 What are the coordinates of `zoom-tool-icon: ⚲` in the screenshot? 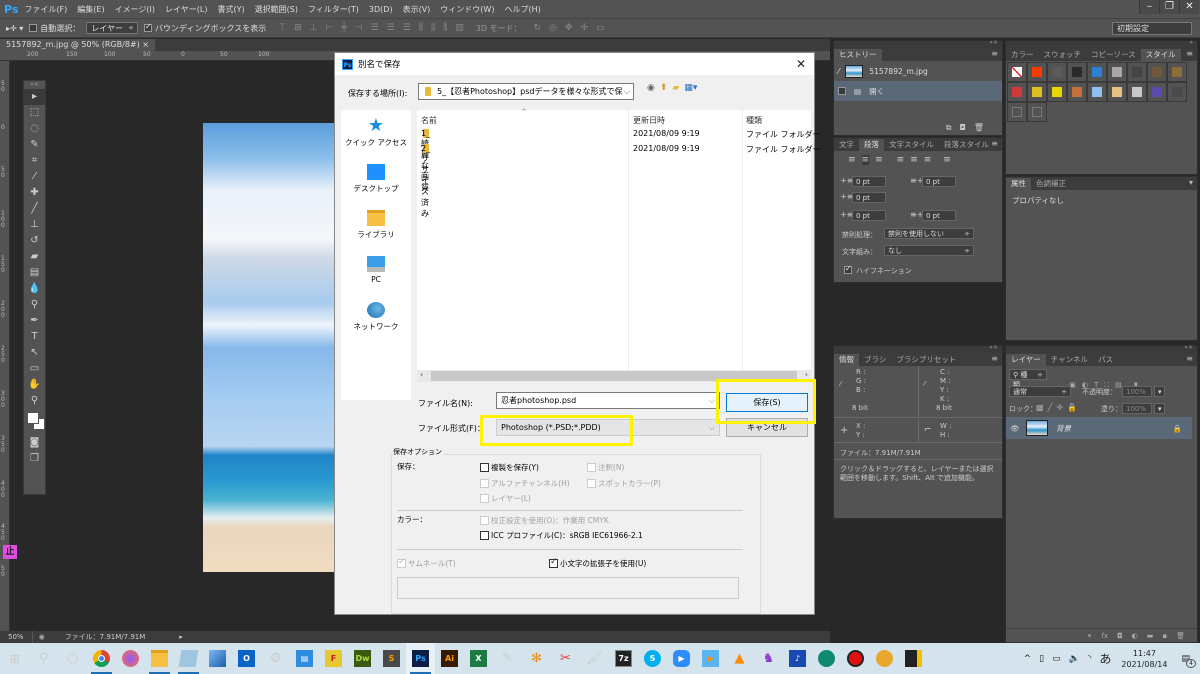 It's located at (34, 401).